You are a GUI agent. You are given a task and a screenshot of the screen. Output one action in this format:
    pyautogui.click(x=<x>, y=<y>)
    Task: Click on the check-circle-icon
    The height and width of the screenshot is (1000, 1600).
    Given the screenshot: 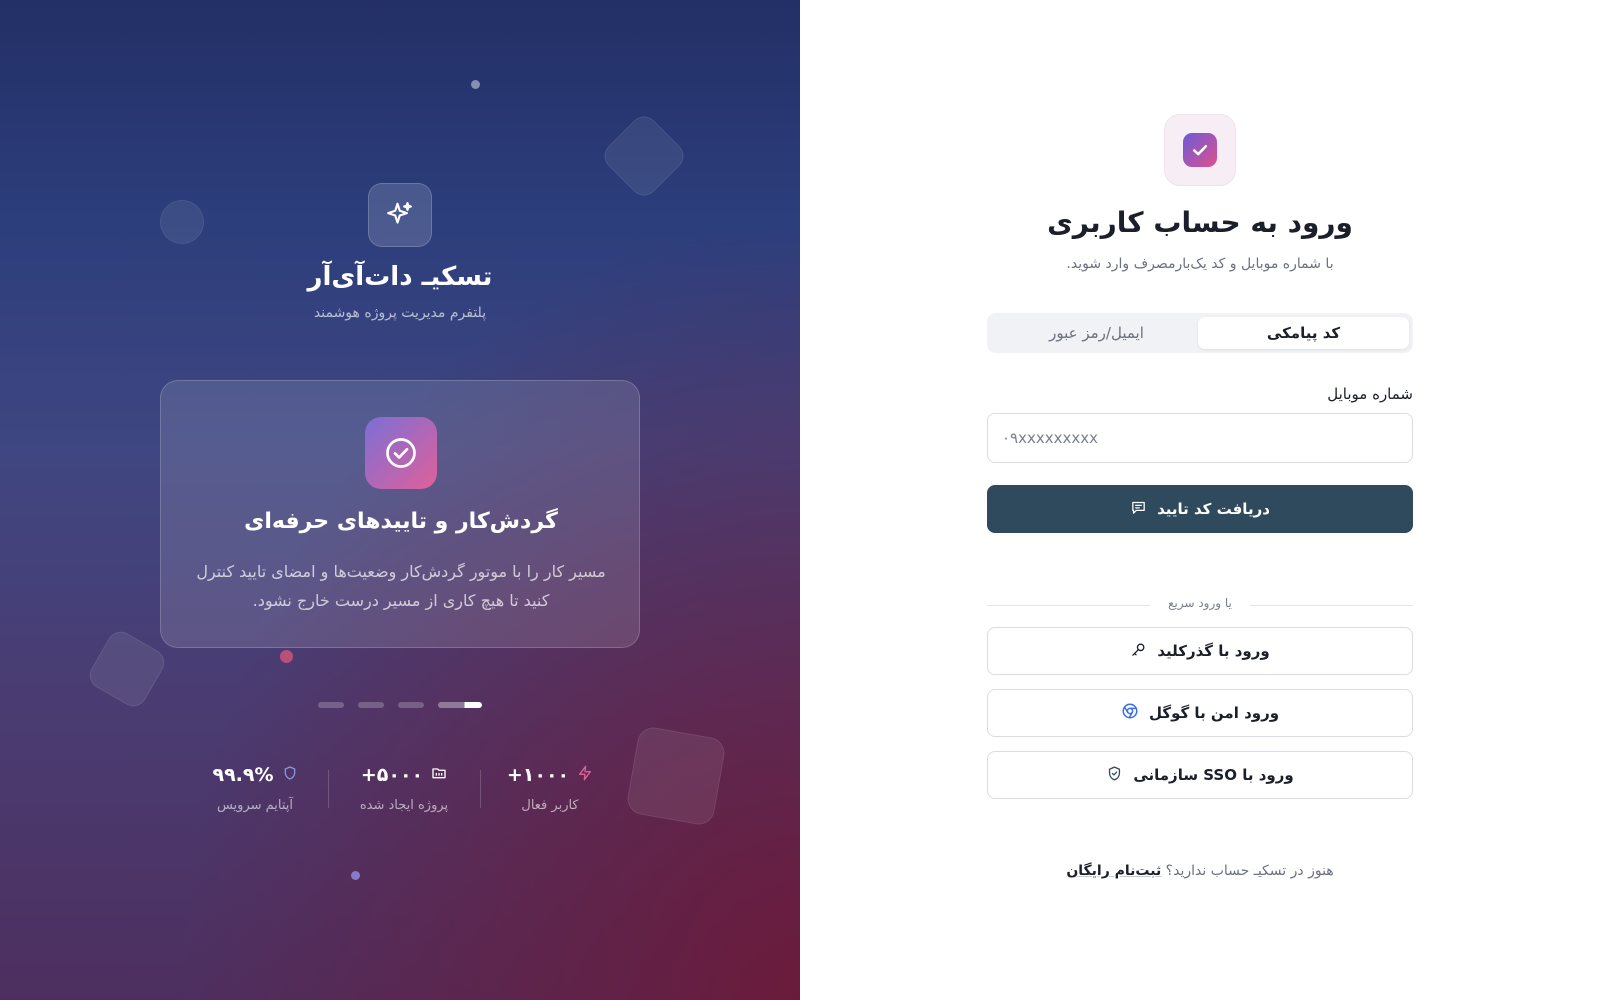 What is the action you would take?
    pyautogui.click(x=401, y=453)
    